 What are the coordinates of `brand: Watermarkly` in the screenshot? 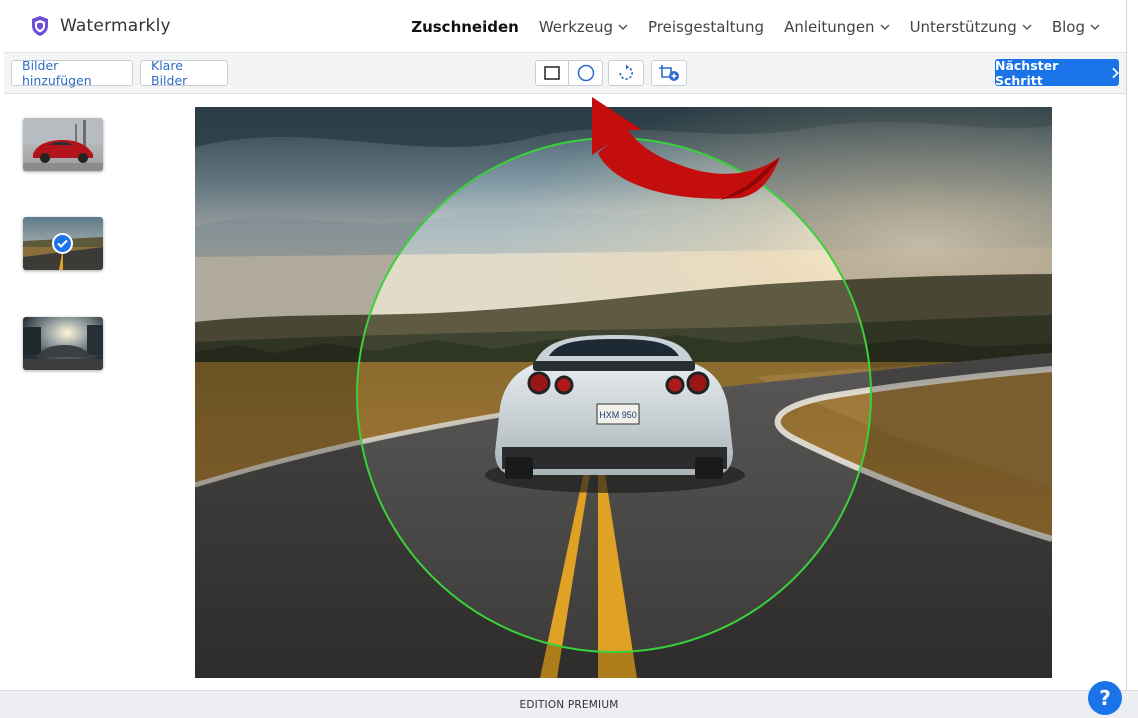 It's located at (100, 26).